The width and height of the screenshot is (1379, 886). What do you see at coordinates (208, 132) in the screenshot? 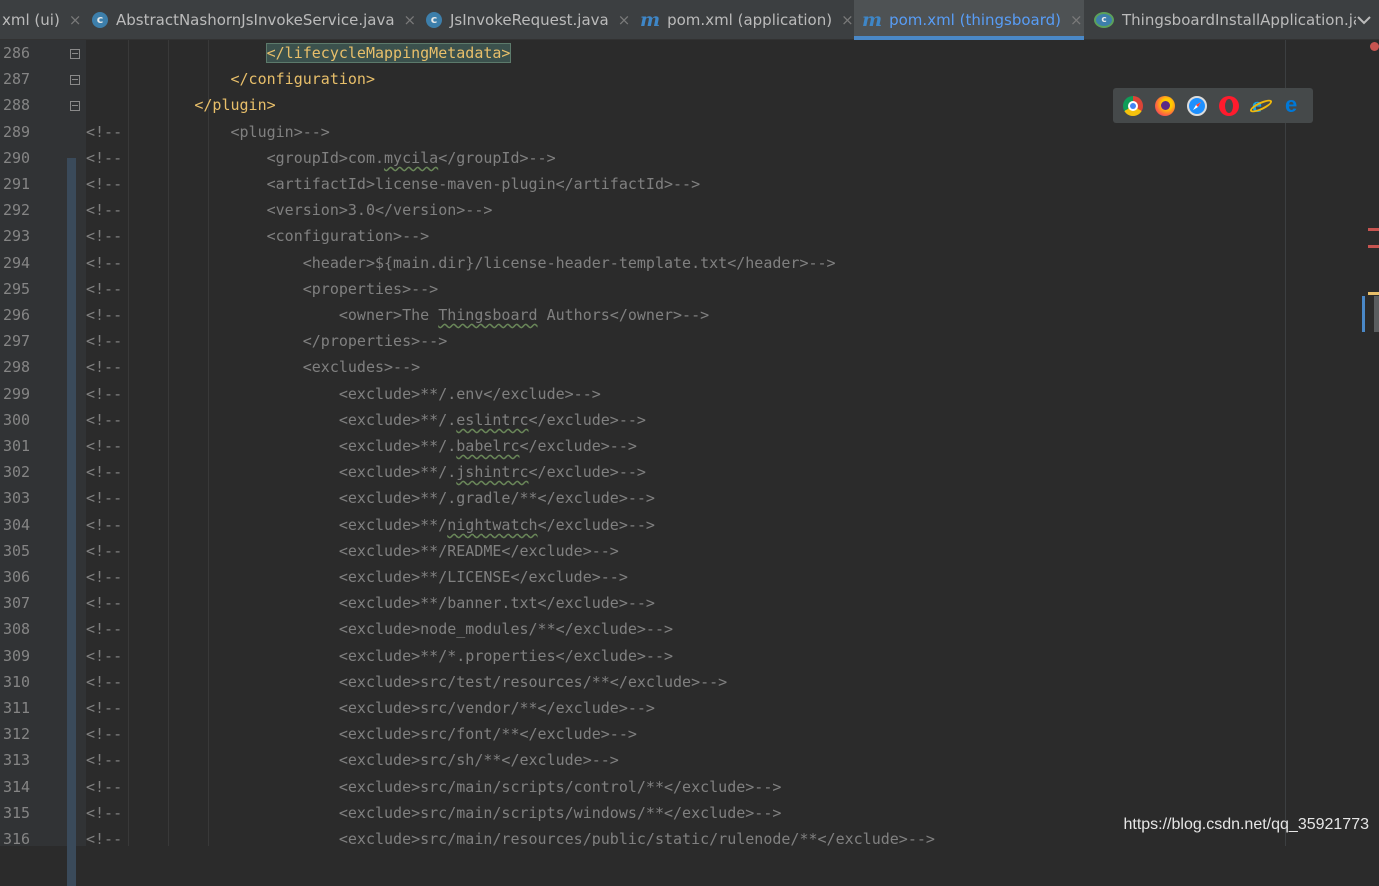
I see `code-line: <!-- <plugin>-->` at bounding box center [208, 132].